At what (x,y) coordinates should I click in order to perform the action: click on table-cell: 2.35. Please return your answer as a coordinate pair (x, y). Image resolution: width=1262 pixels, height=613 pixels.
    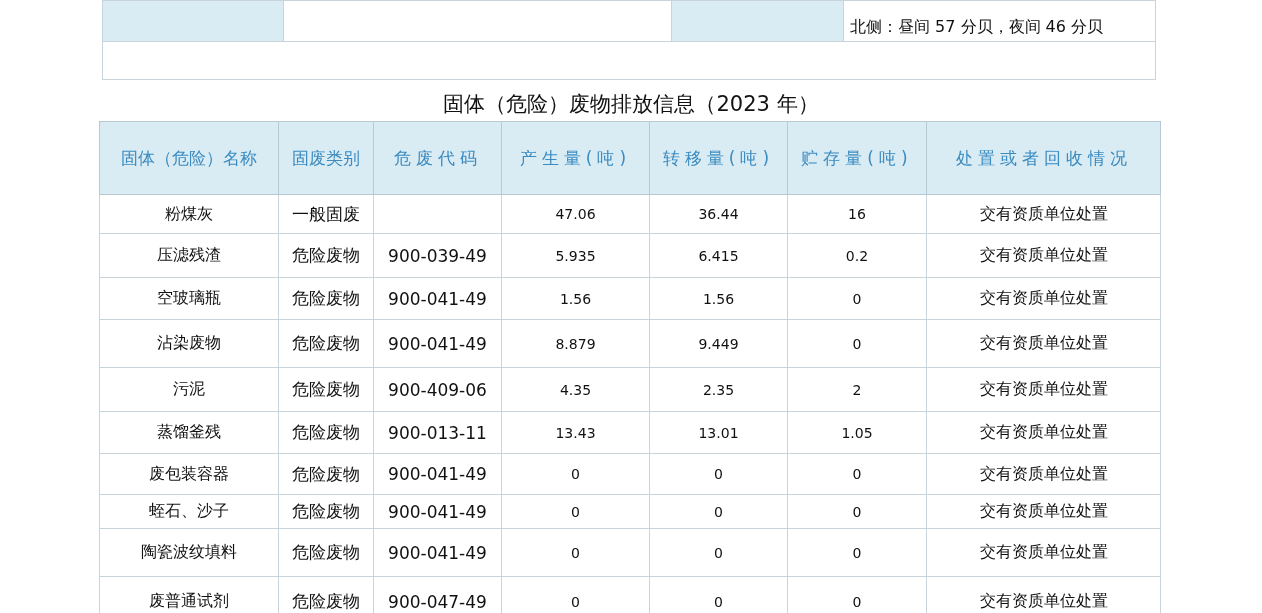
    Looking at the image, I should click on (718, 389).